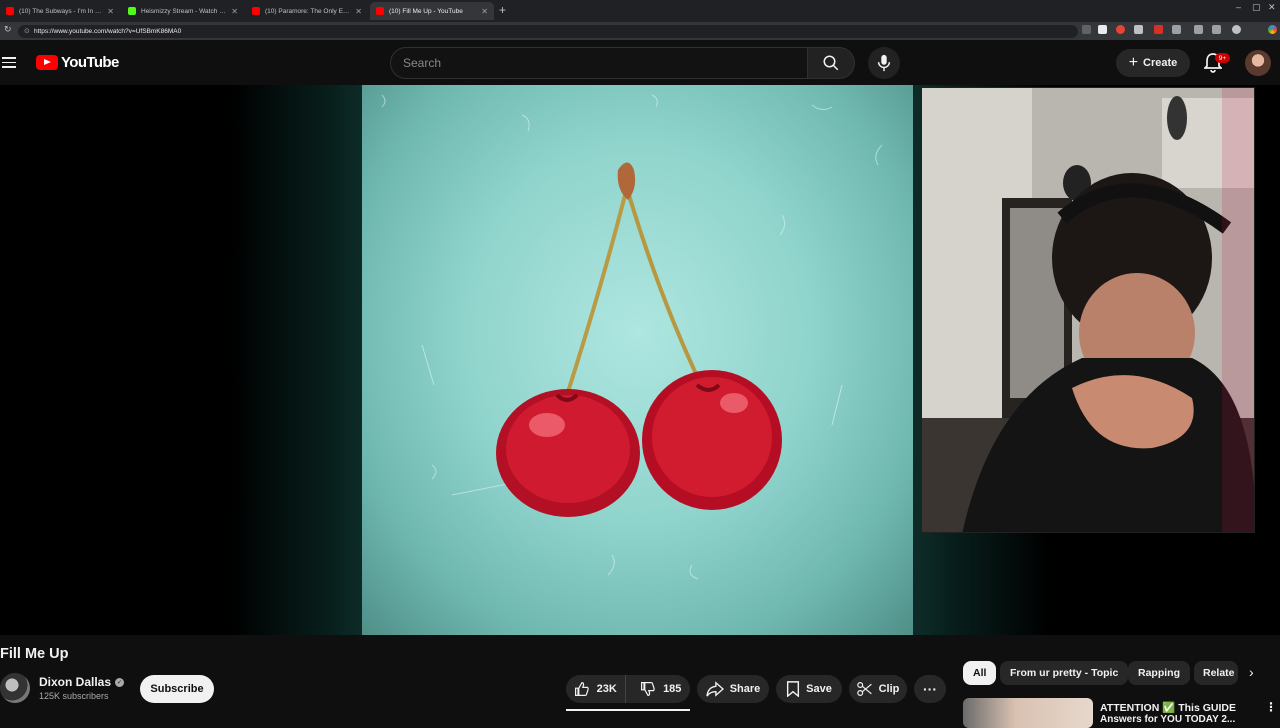 The image size is (1280, 728). What do you see at coordinates (599, 63) in the screenshot?
I see `search-input: Search` at bounding box center [599, 63].